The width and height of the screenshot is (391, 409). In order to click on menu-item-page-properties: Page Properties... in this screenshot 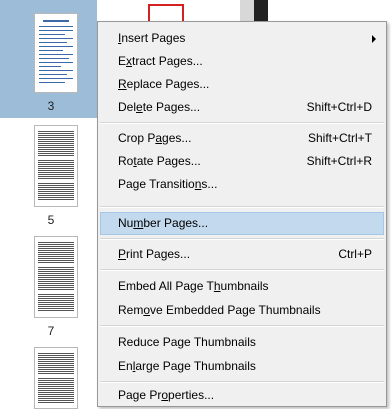, I will do `click(242, 395)`.